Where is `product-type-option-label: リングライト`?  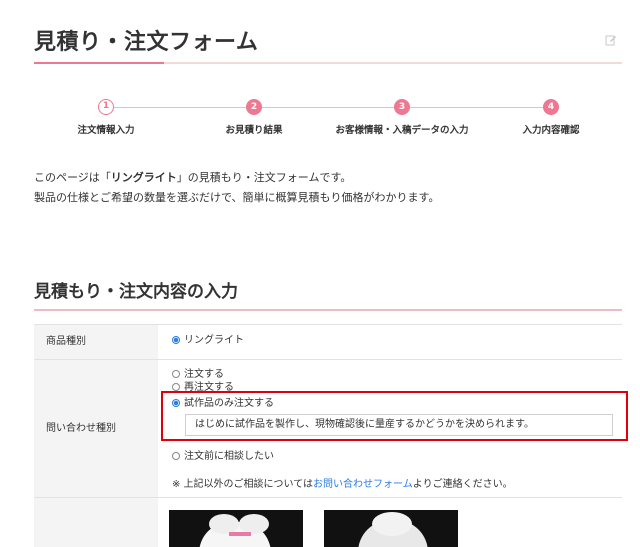
product-type-option-label: リングライト is located at coordinates (214, 340).